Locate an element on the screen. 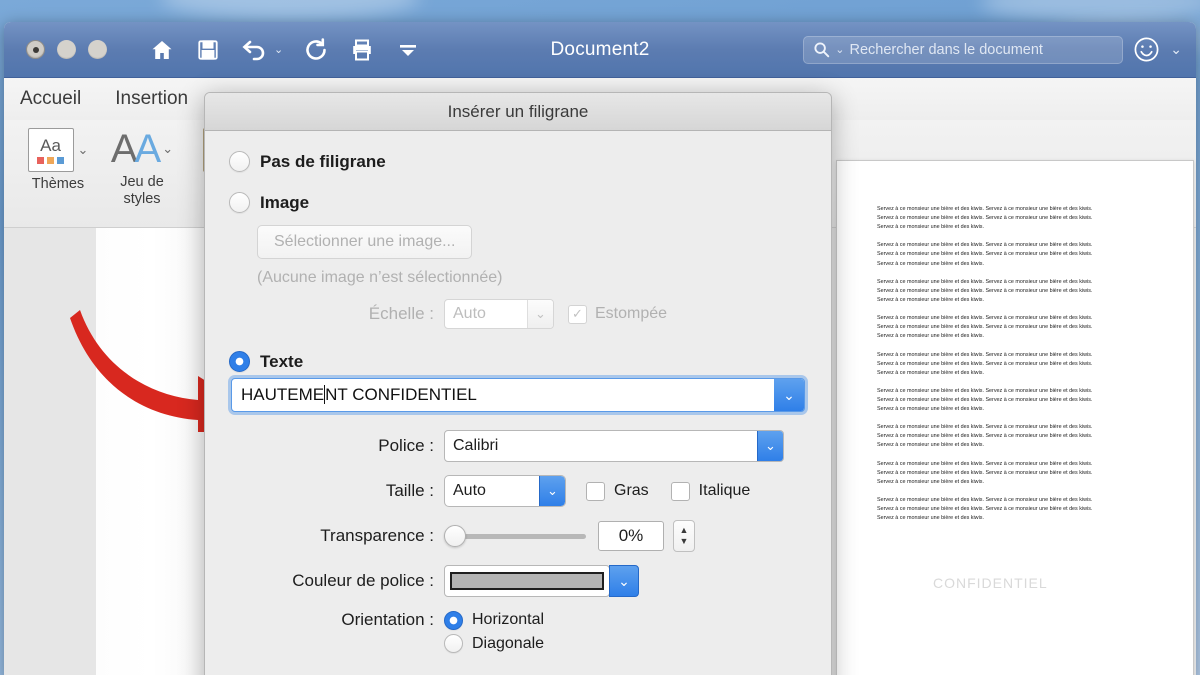  themes-dropdown-icon: ⌄ is located at coordinates (83, 150).